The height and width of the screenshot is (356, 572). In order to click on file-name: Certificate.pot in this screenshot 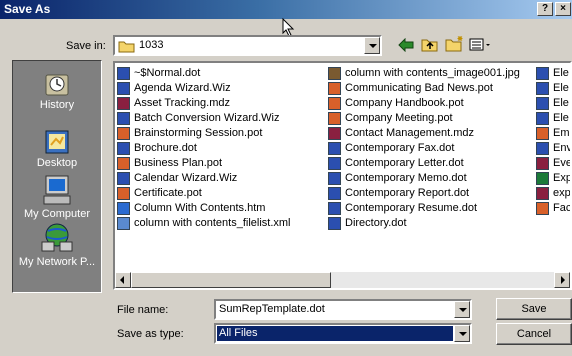, I will do `click(168, 193)`.